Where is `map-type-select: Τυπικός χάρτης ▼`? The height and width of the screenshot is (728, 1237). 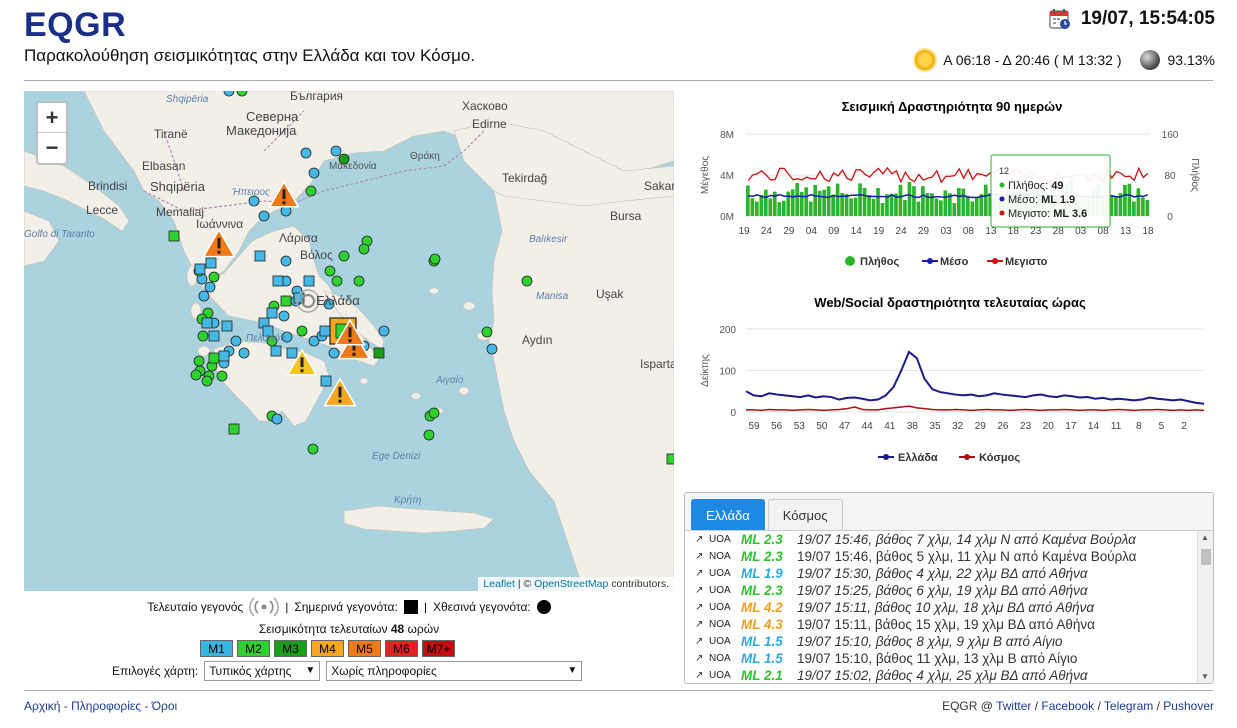
map-type-select: Τυπικός χάρτης ▼ is located at coordinates (262, 671).